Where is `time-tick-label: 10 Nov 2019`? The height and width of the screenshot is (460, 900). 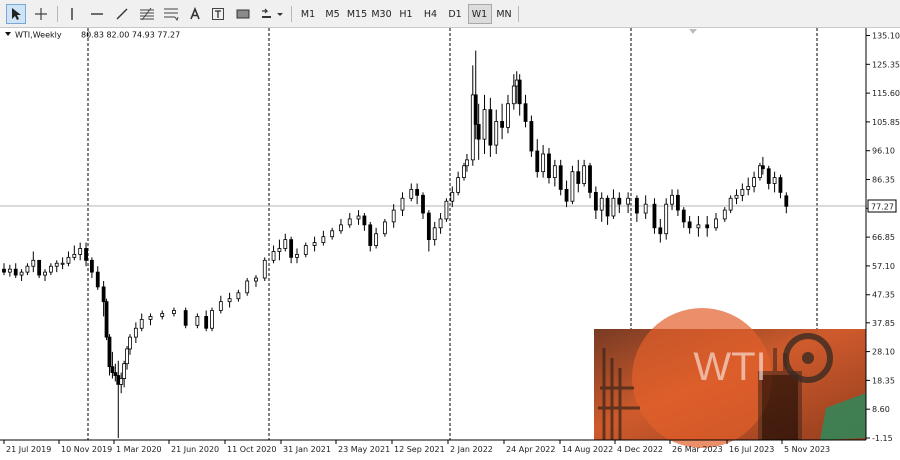
time-tick-label: 10 Nov 2019 is located at coordinates (86, 449).